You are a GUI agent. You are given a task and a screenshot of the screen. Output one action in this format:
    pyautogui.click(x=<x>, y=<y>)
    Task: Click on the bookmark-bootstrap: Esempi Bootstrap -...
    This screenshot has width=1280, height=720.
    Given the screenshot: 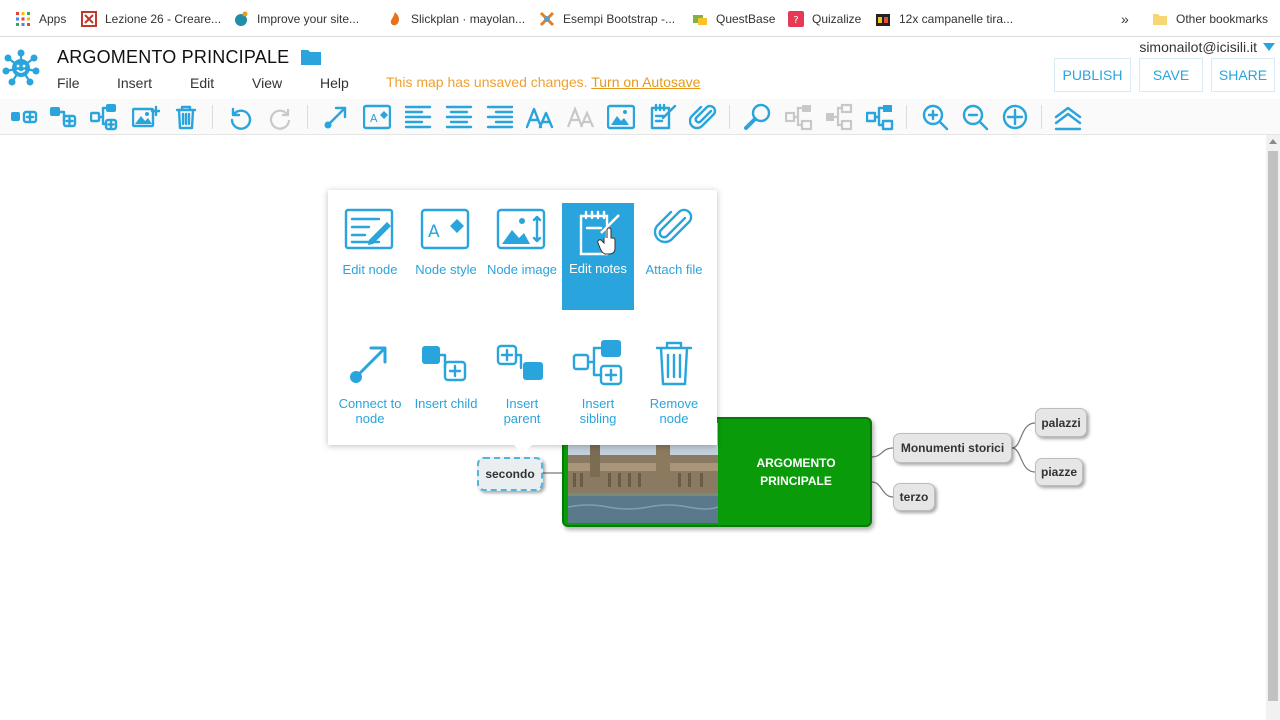 What is the action you would take?
    pyautogui.click(x=607, y=18)
    